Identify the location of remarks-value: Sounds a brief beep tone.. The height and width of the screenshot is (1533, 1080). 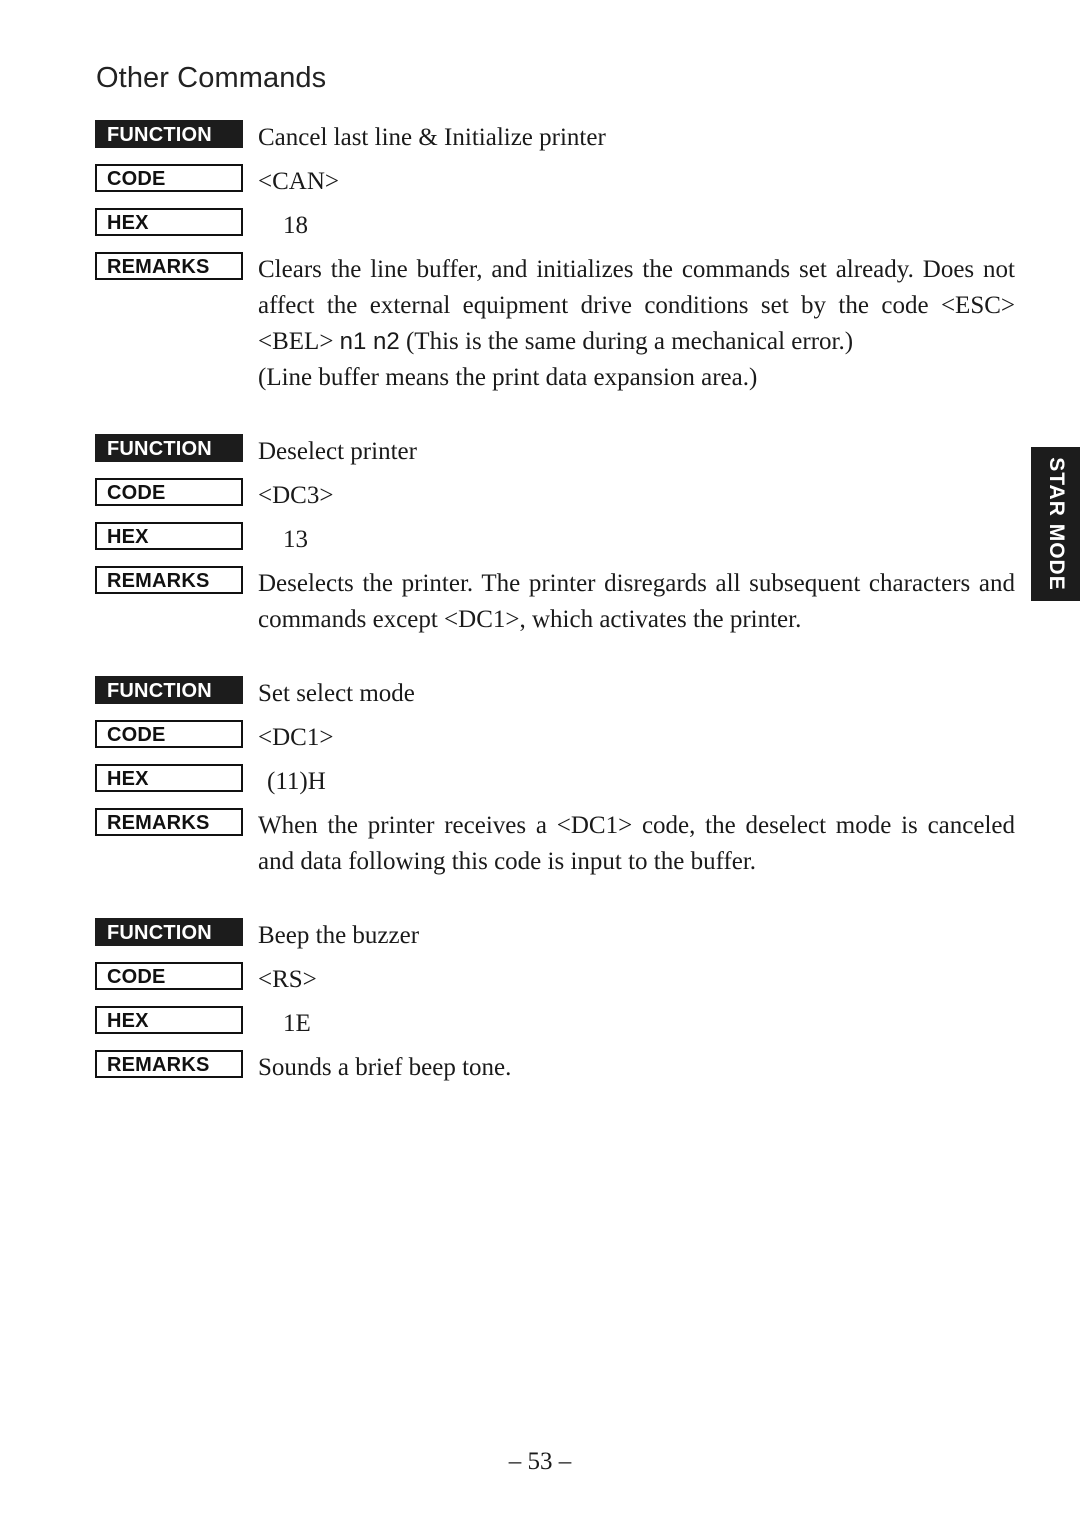
(661, 1068).